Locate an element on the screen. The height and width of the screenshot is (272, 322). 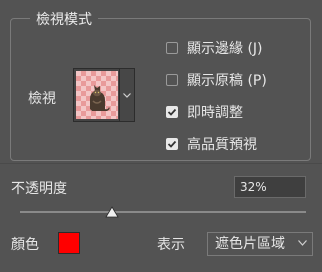
high-quality-preview-option: 高品質預視 is located at coordinates (211, 144).